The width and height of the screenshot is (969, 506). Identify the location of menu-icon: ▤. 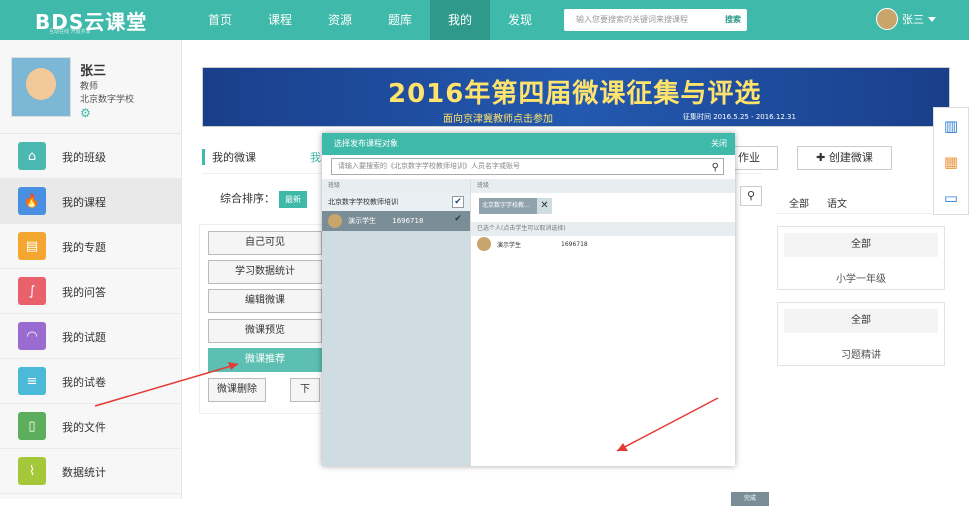
(32, 246).